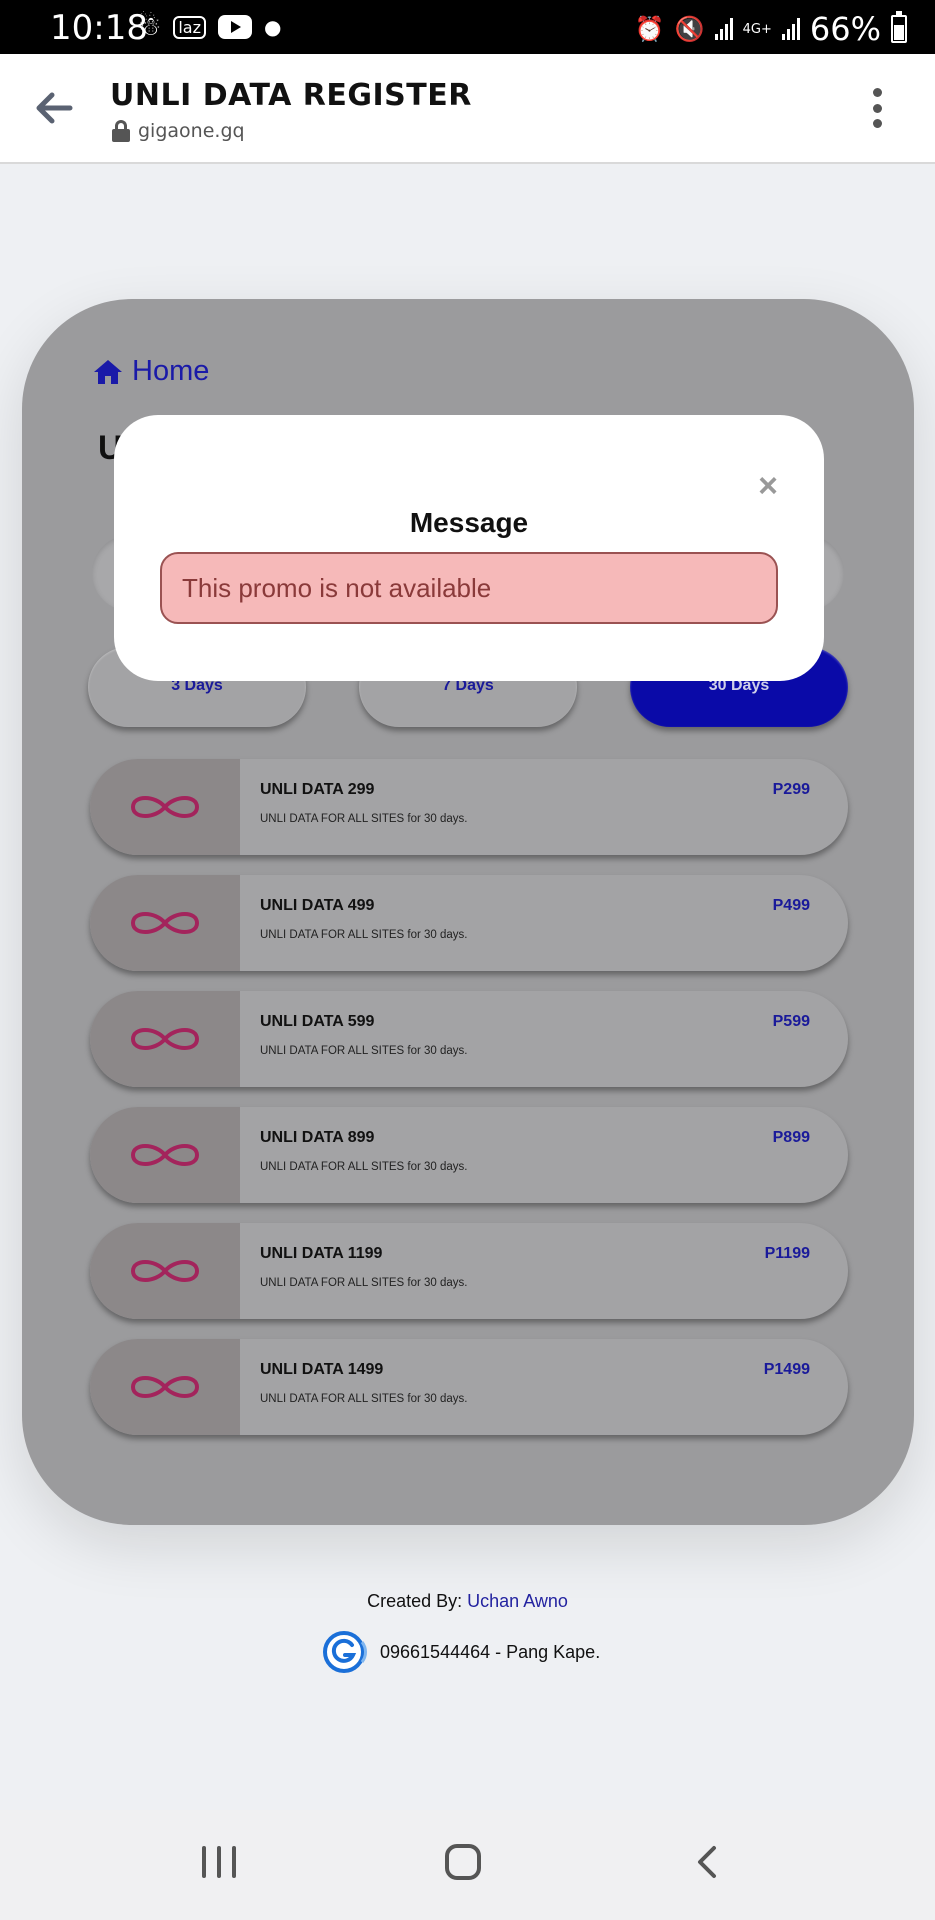  I want to click on plan-name: UNLI DATA 599, so click(317, 1021).